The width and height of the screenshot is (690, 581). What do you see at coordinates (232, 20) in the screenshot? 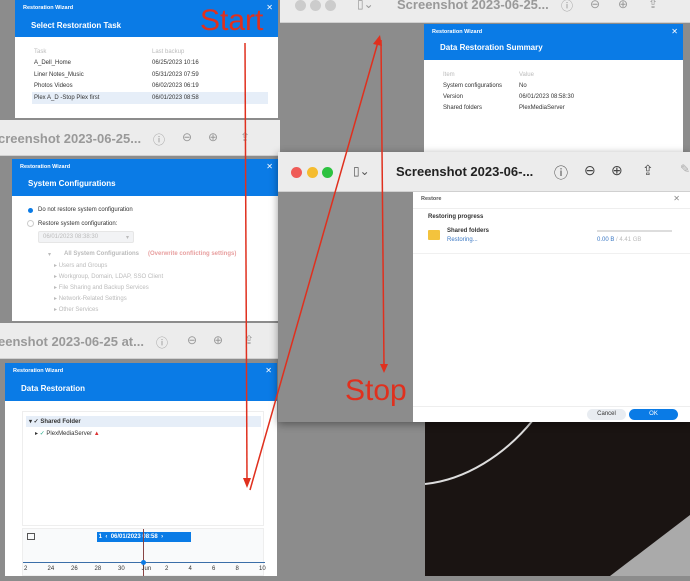
I see `start-annotation: Start` at bounding box center [232, 20].